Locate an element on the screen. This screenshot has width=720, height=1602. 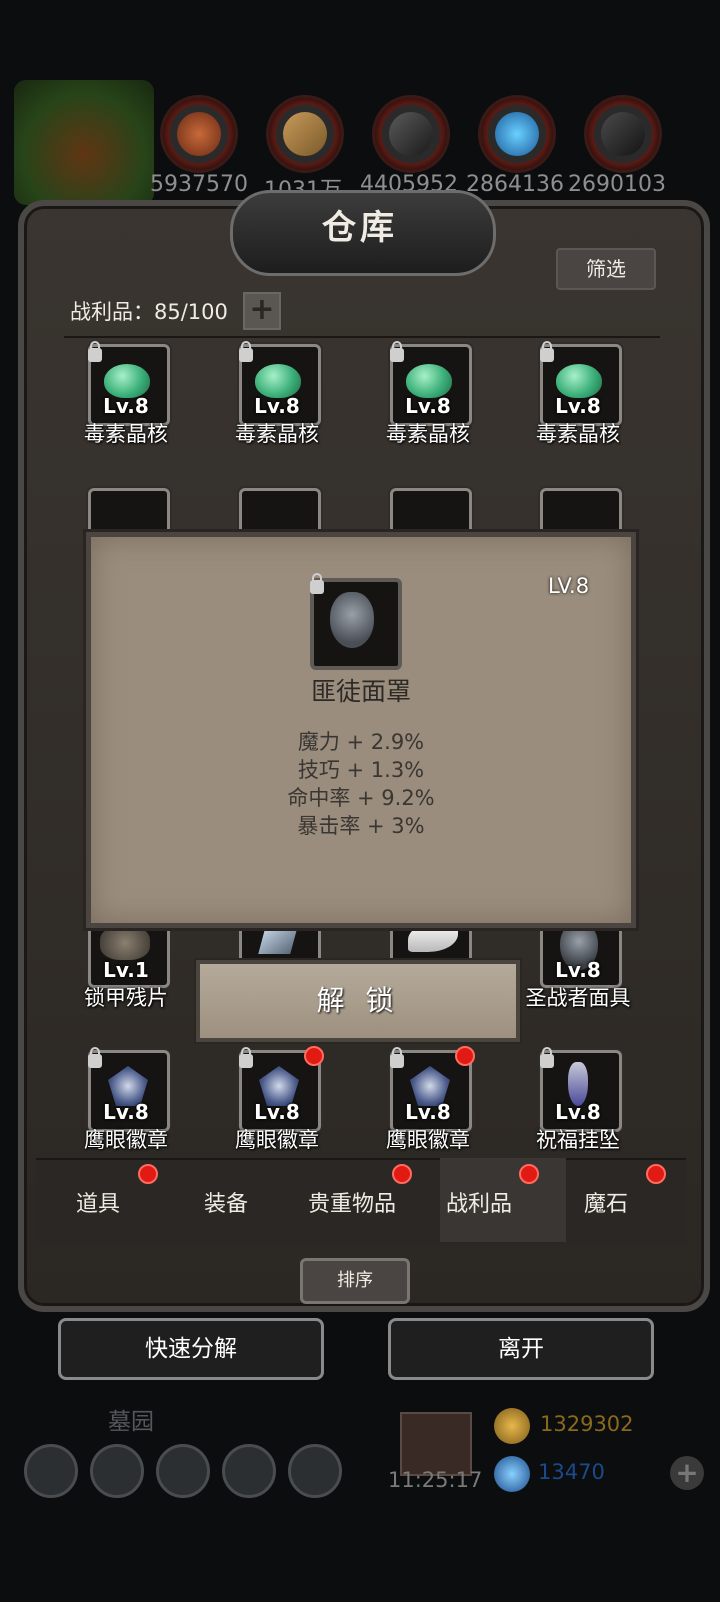
meat-amount: 5937570 is located at coordinates (199, 184).